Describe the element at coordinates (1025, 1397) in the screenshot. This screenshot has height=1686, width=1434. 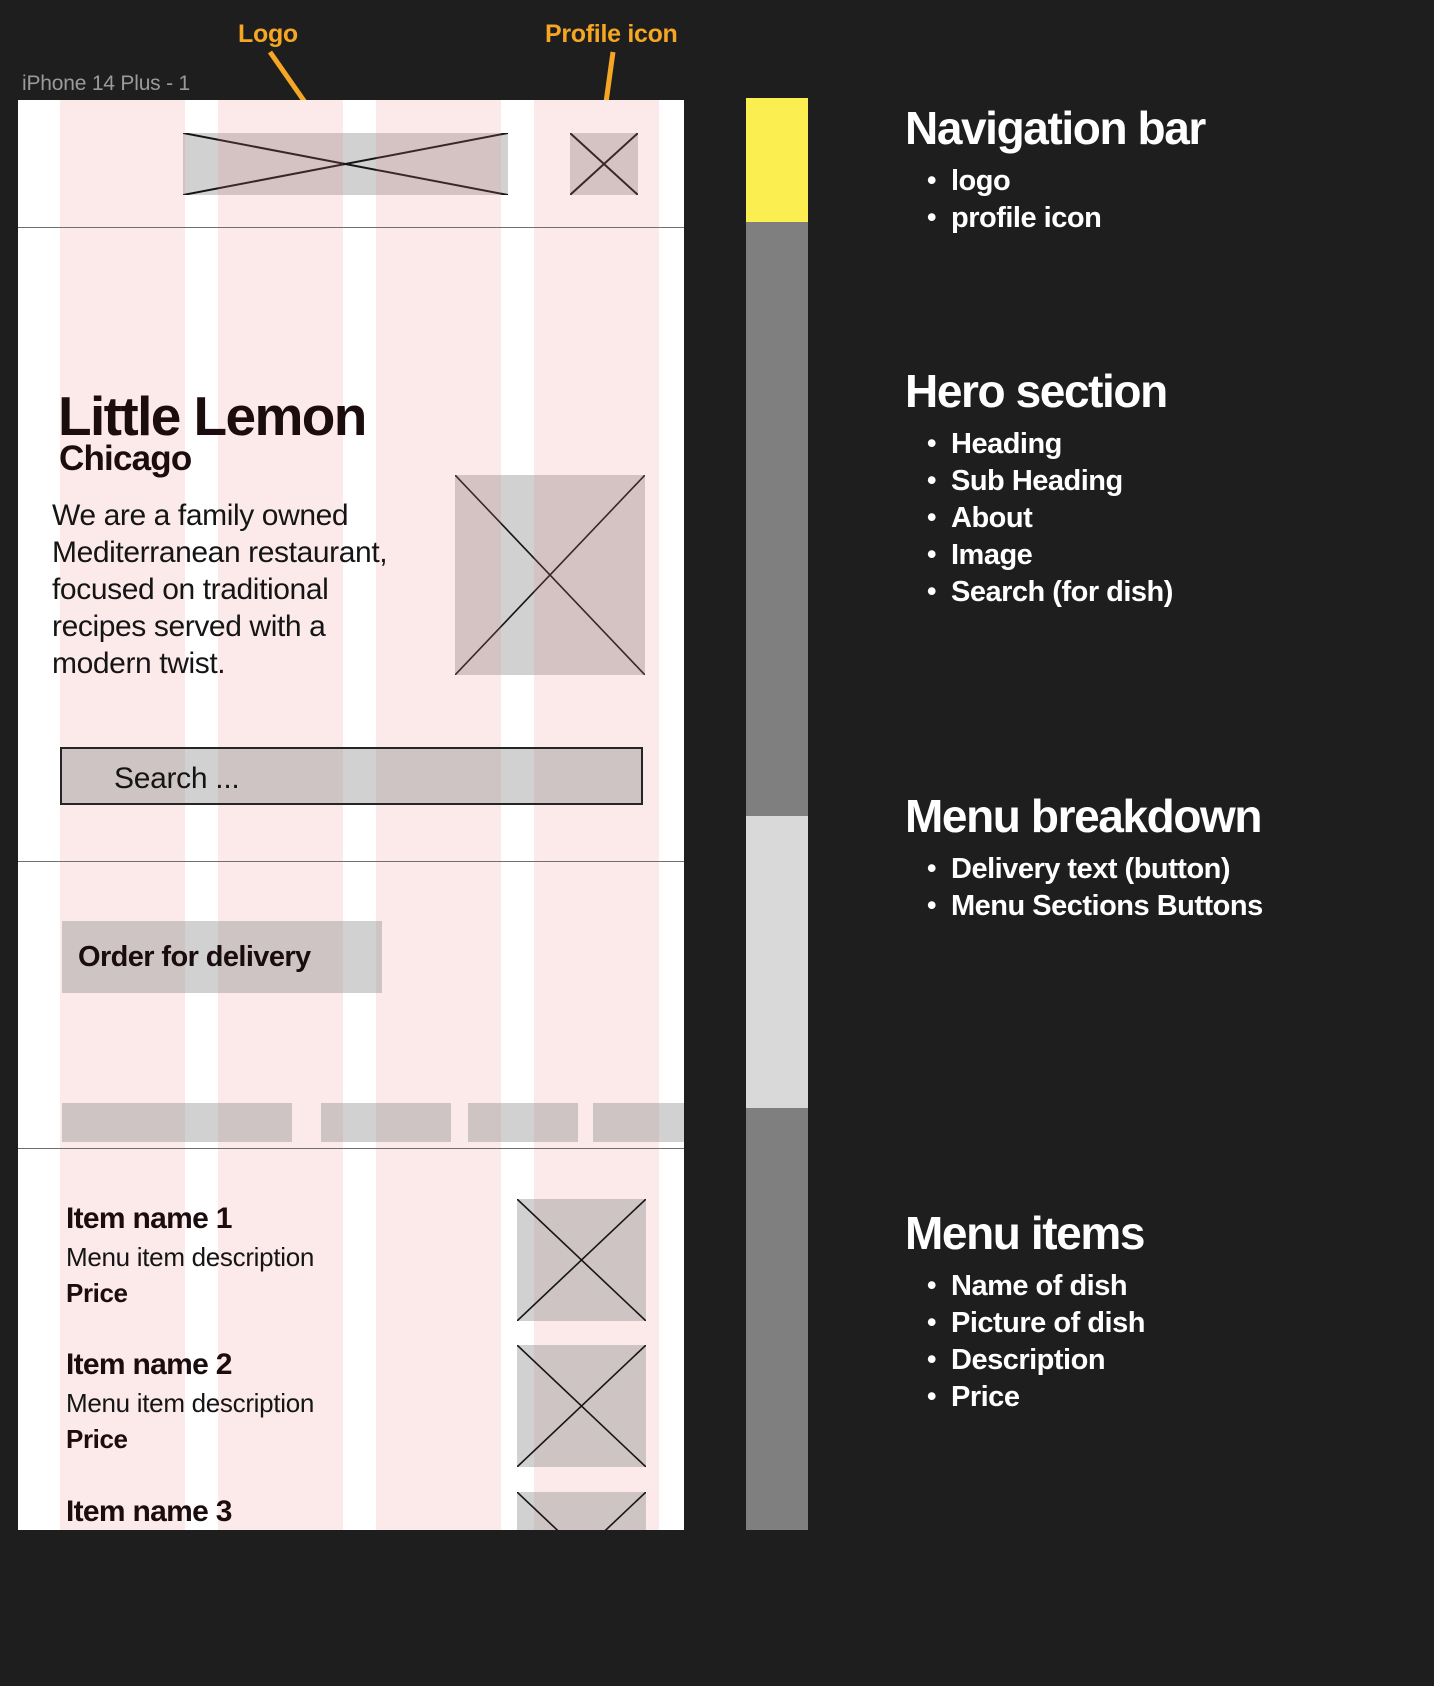
I see `note-bullet: Price` at that location.